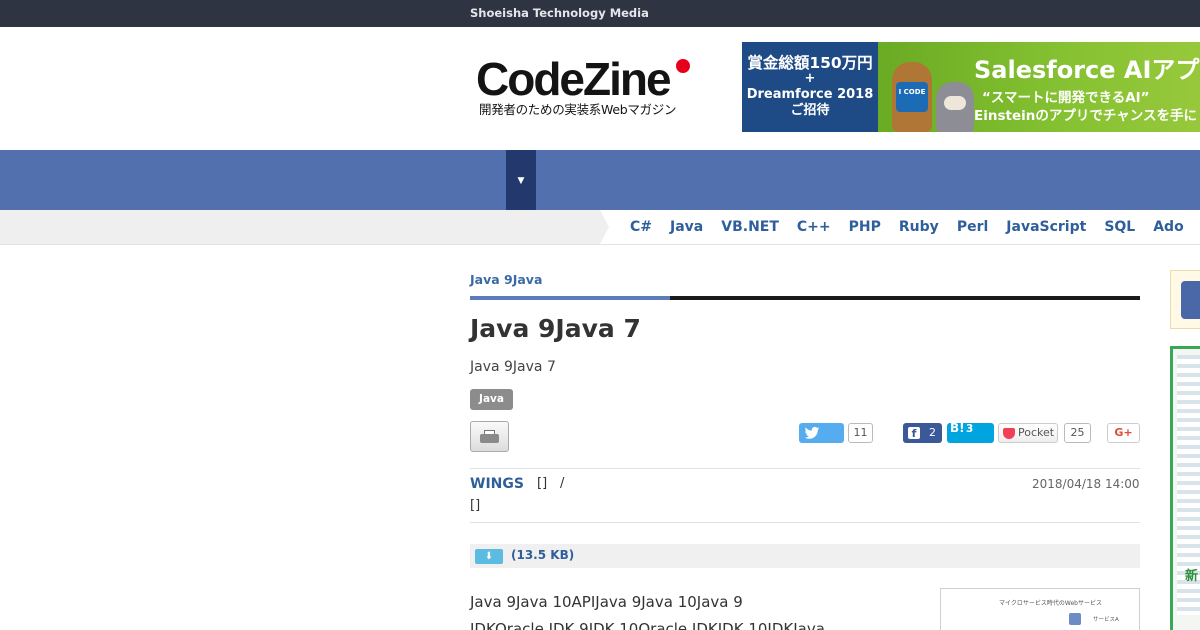  What do you see at coordinates (570, 298) in the screenshot?
I see `category-divider-accent` at bounding box center [570, 298].